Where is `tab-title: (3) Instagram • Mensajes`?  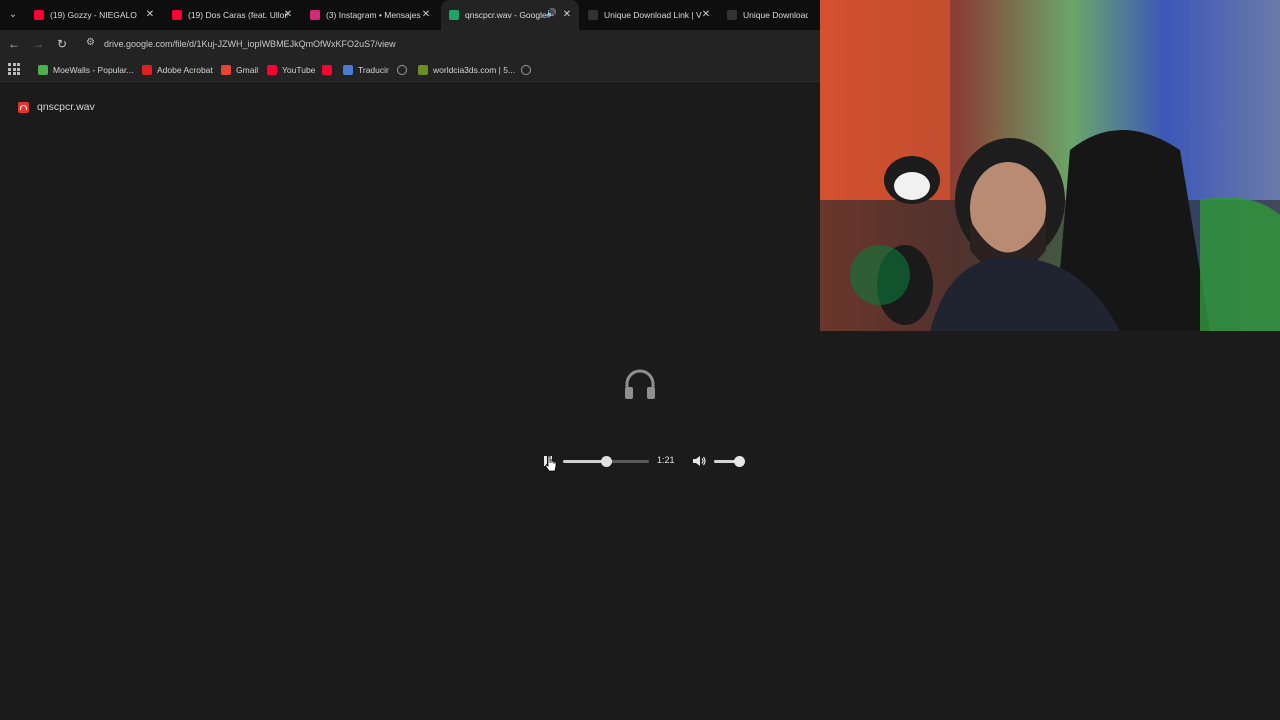 tab-title: (3) Instagram • Mensajes is located at coordinates (373, 15).